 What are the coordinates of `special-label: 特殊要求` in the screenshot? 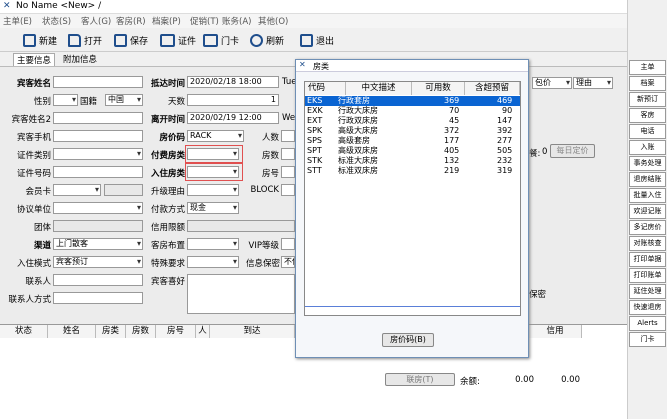 It's located at (167, 264).